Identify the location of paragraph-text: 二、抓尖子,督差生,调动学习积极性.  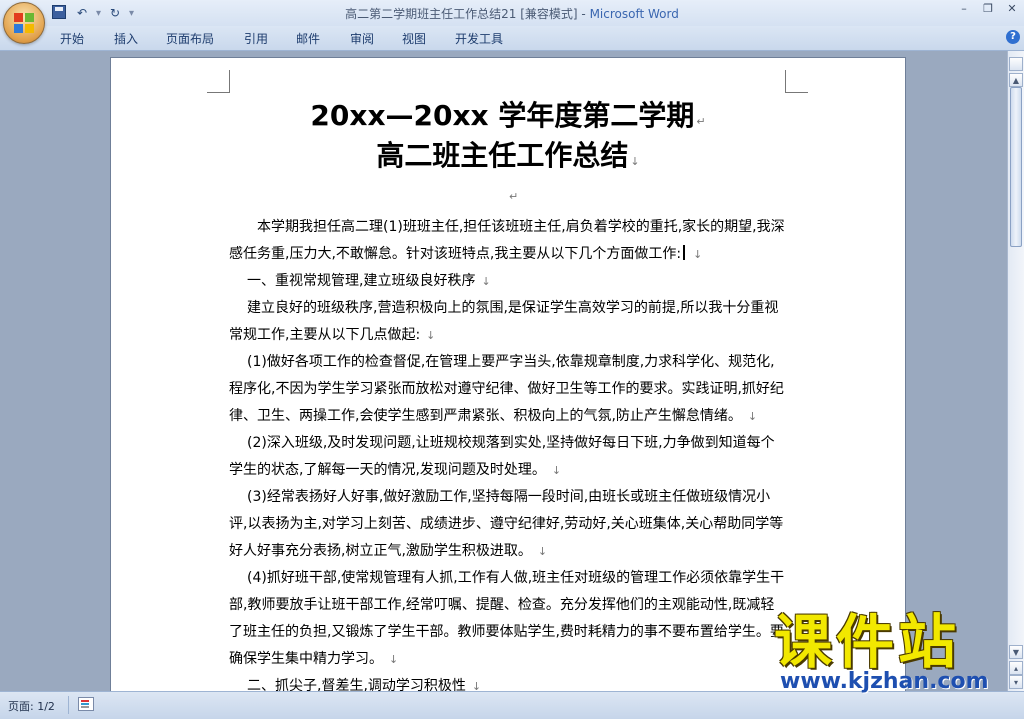
(356, 684).